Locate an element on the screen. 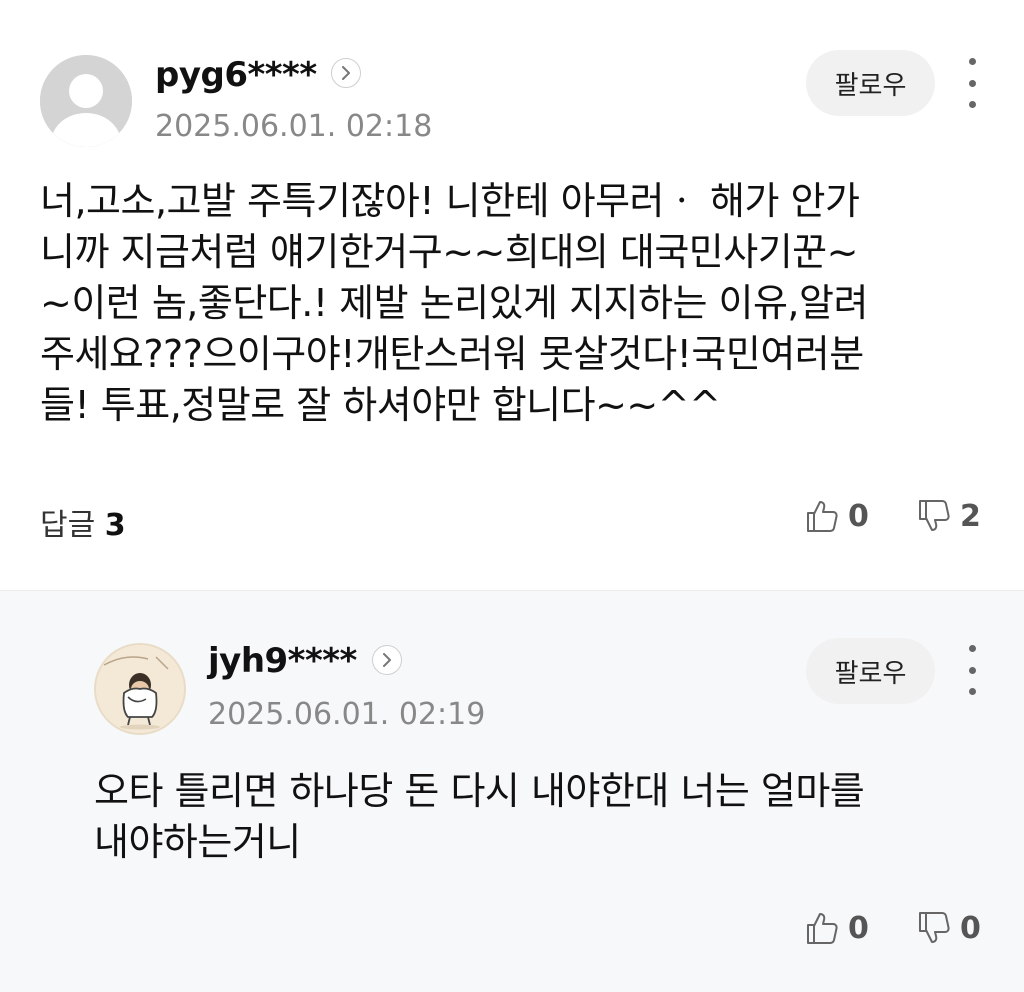  cartoon-person-avatar-icon is located at coordinates (140, 689).